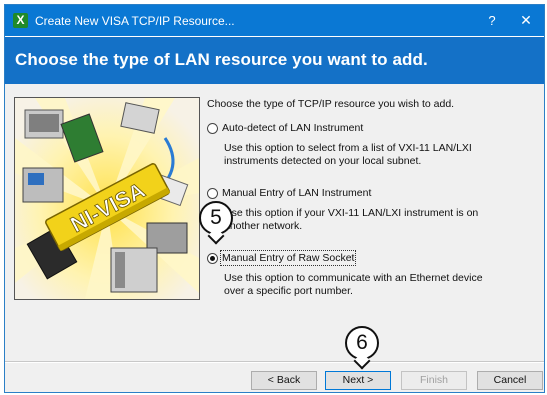  Describe the element at coordinates (216, 218) in the screenshot. I see `step-5-callout: 5` at that location.